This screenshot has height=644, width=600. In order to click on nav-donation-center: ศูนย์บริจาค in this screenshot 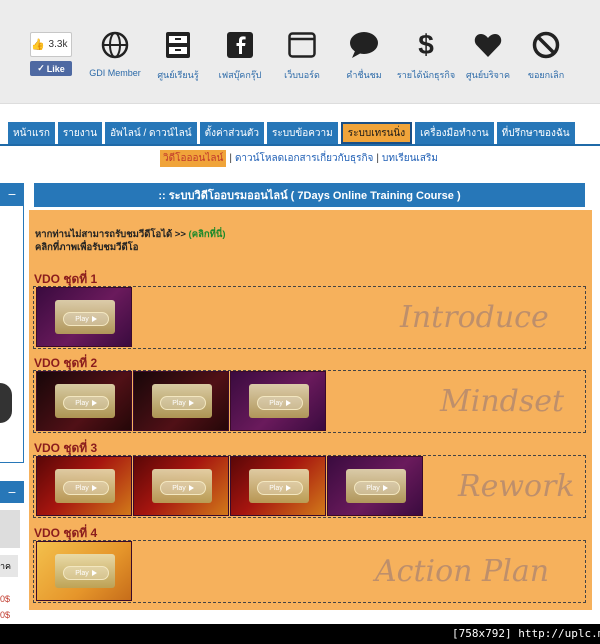, I will do `click(488, 55)`.